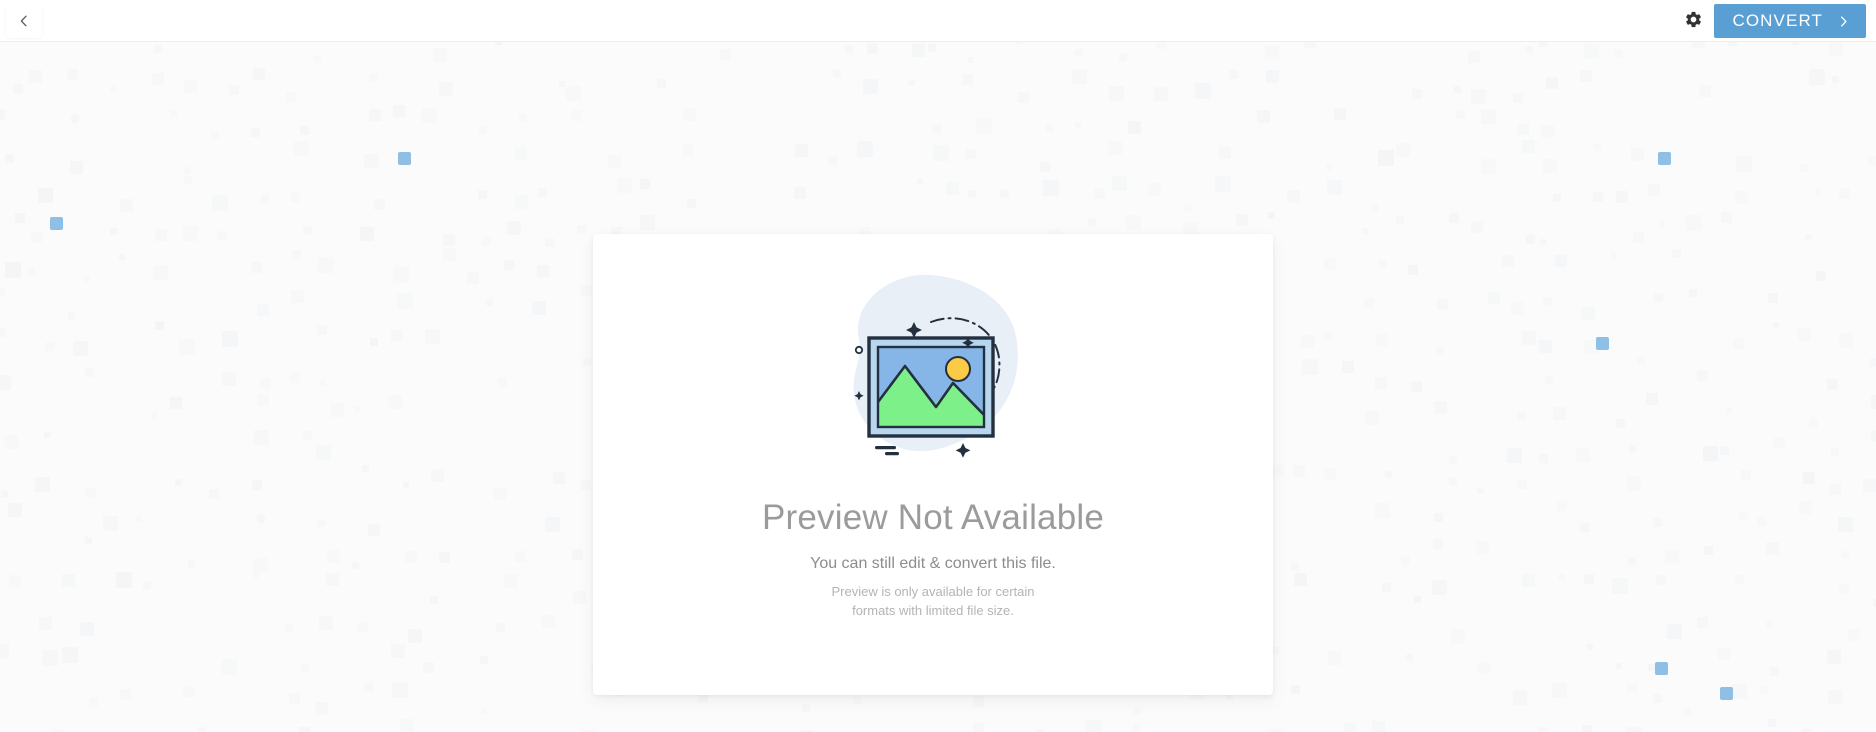  Describe the element at coordinates (1693, 21) in the screenshot. I see `settings-button` at that location.